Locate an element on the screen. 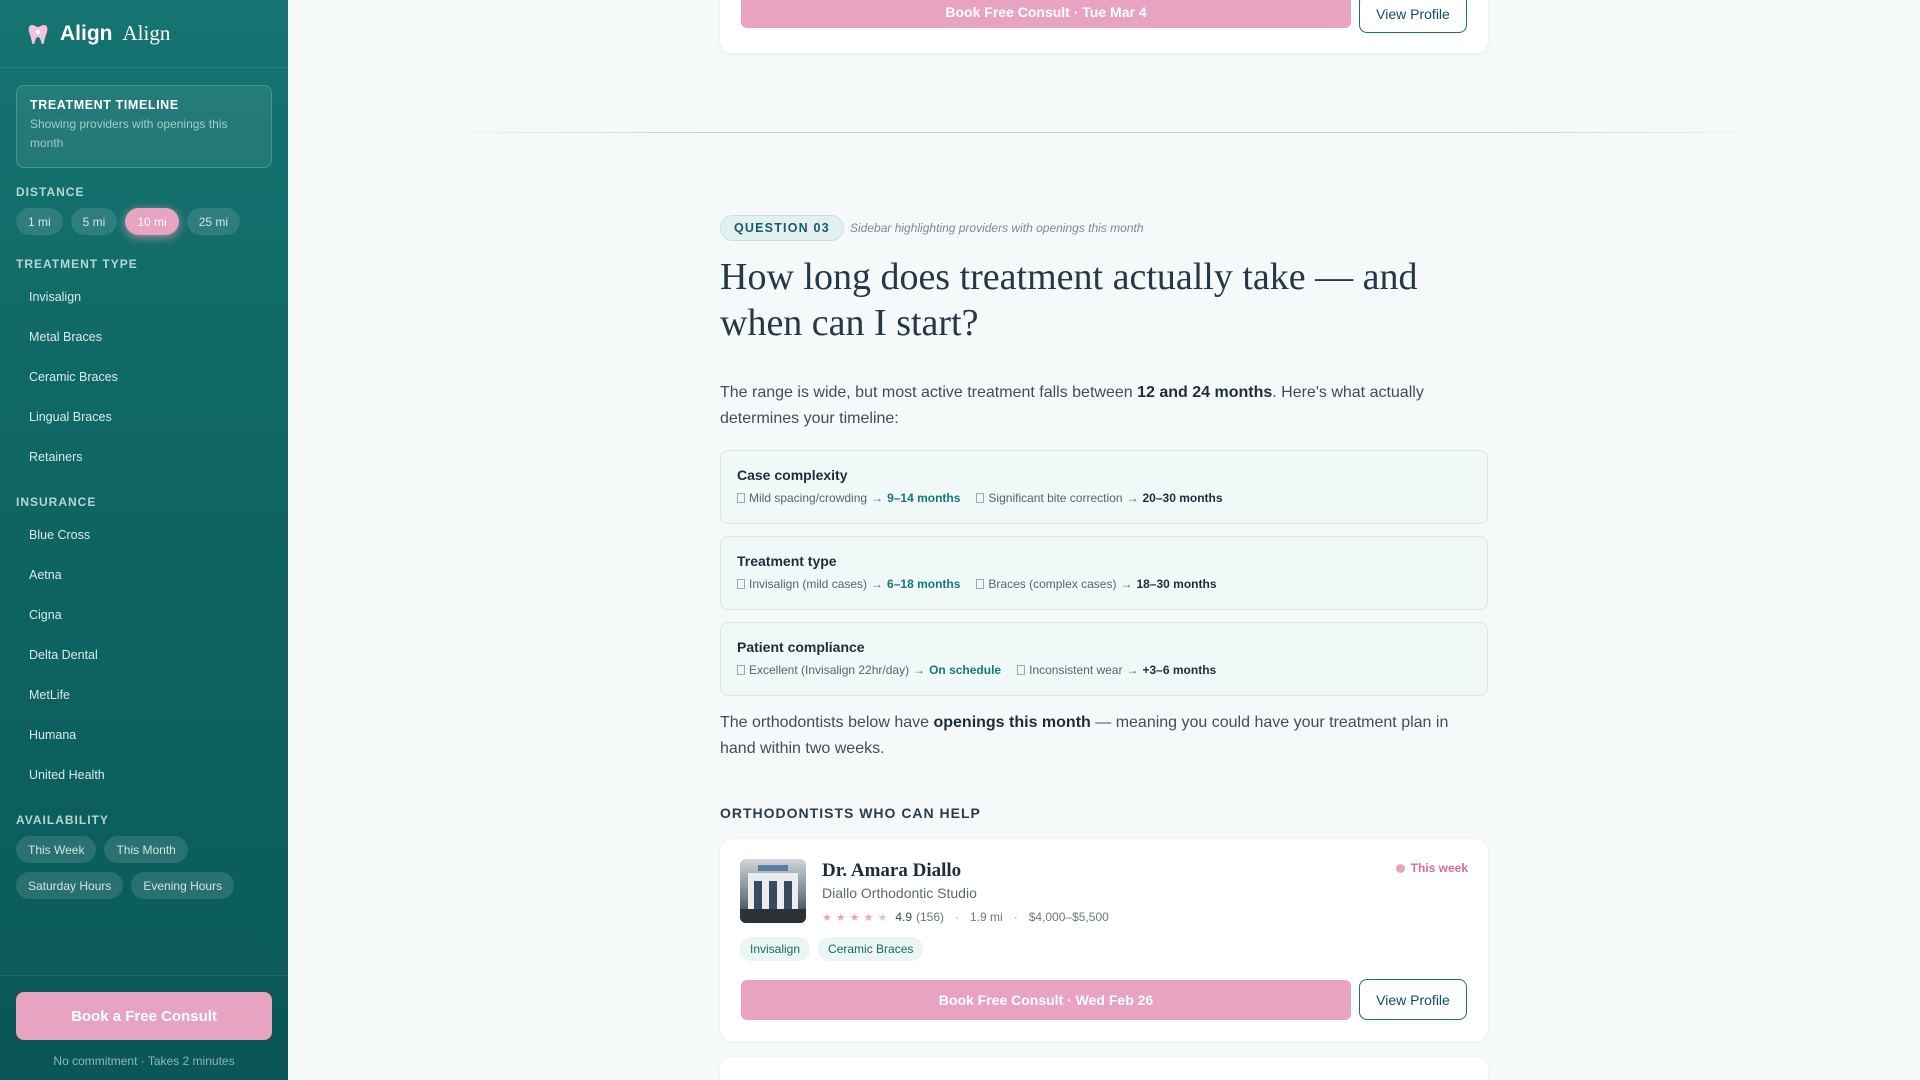 The image size is (1920, 1080). factor-option: Invisalign (mild cases) → 6–18 months is located at coordinates (848, 584).